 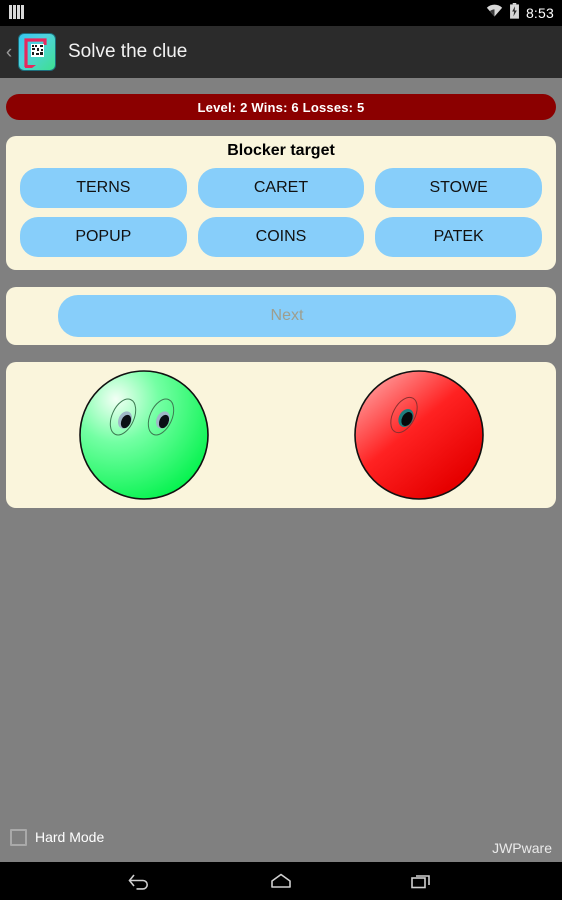 What do you see at coordinates (103, 188) in the screenshot?
I see `word-button-1: TERNS` at bounding box center [103, 188].